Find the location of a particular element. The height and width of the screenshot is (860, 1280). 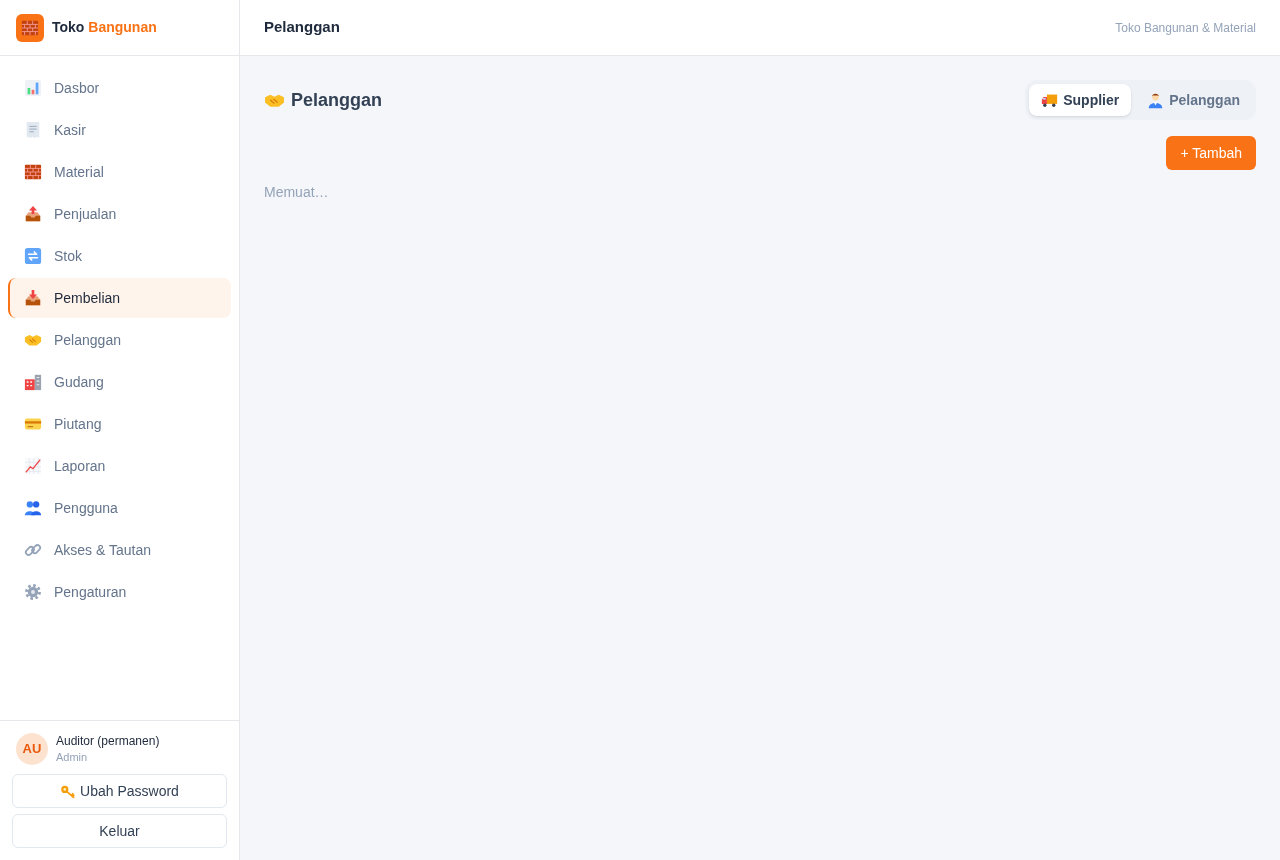

person-icon is located at coordinates (1156, 100).